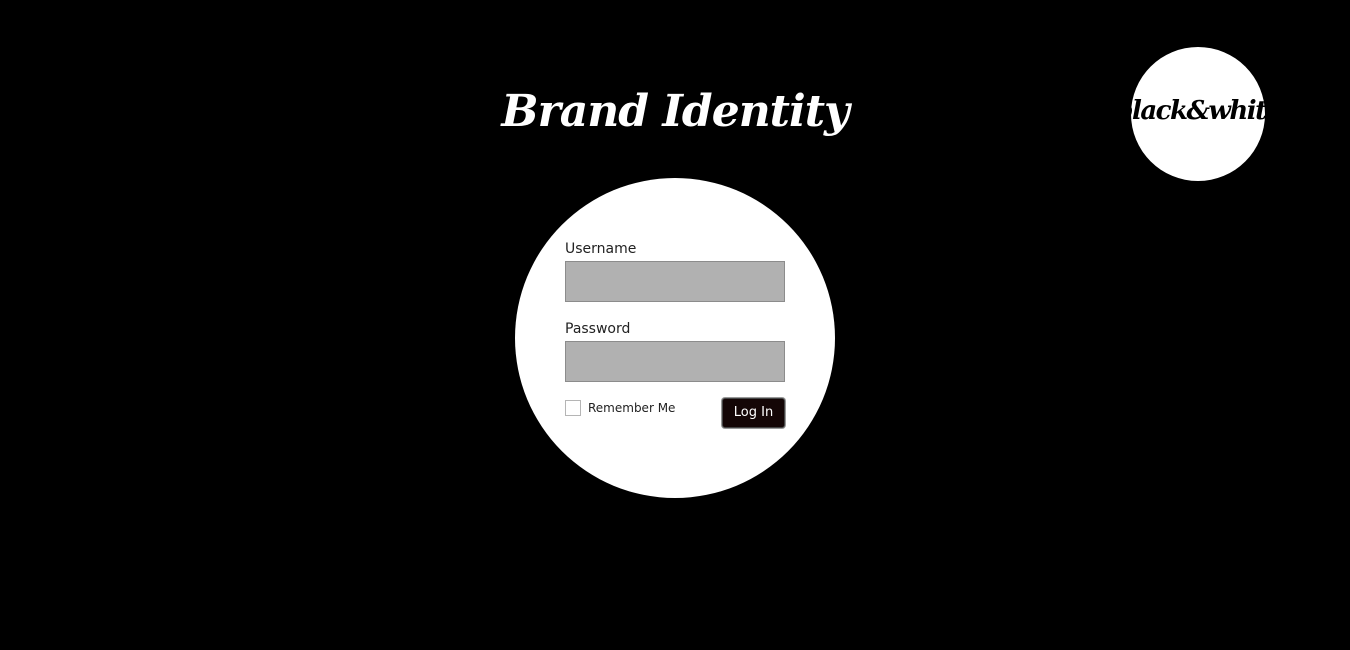 The image size is (1350, 650). What do you see at coordinates (631, 408) in the screenshot?
I see `remember-me-label: Remember Me` at bounding box center [631, 408].